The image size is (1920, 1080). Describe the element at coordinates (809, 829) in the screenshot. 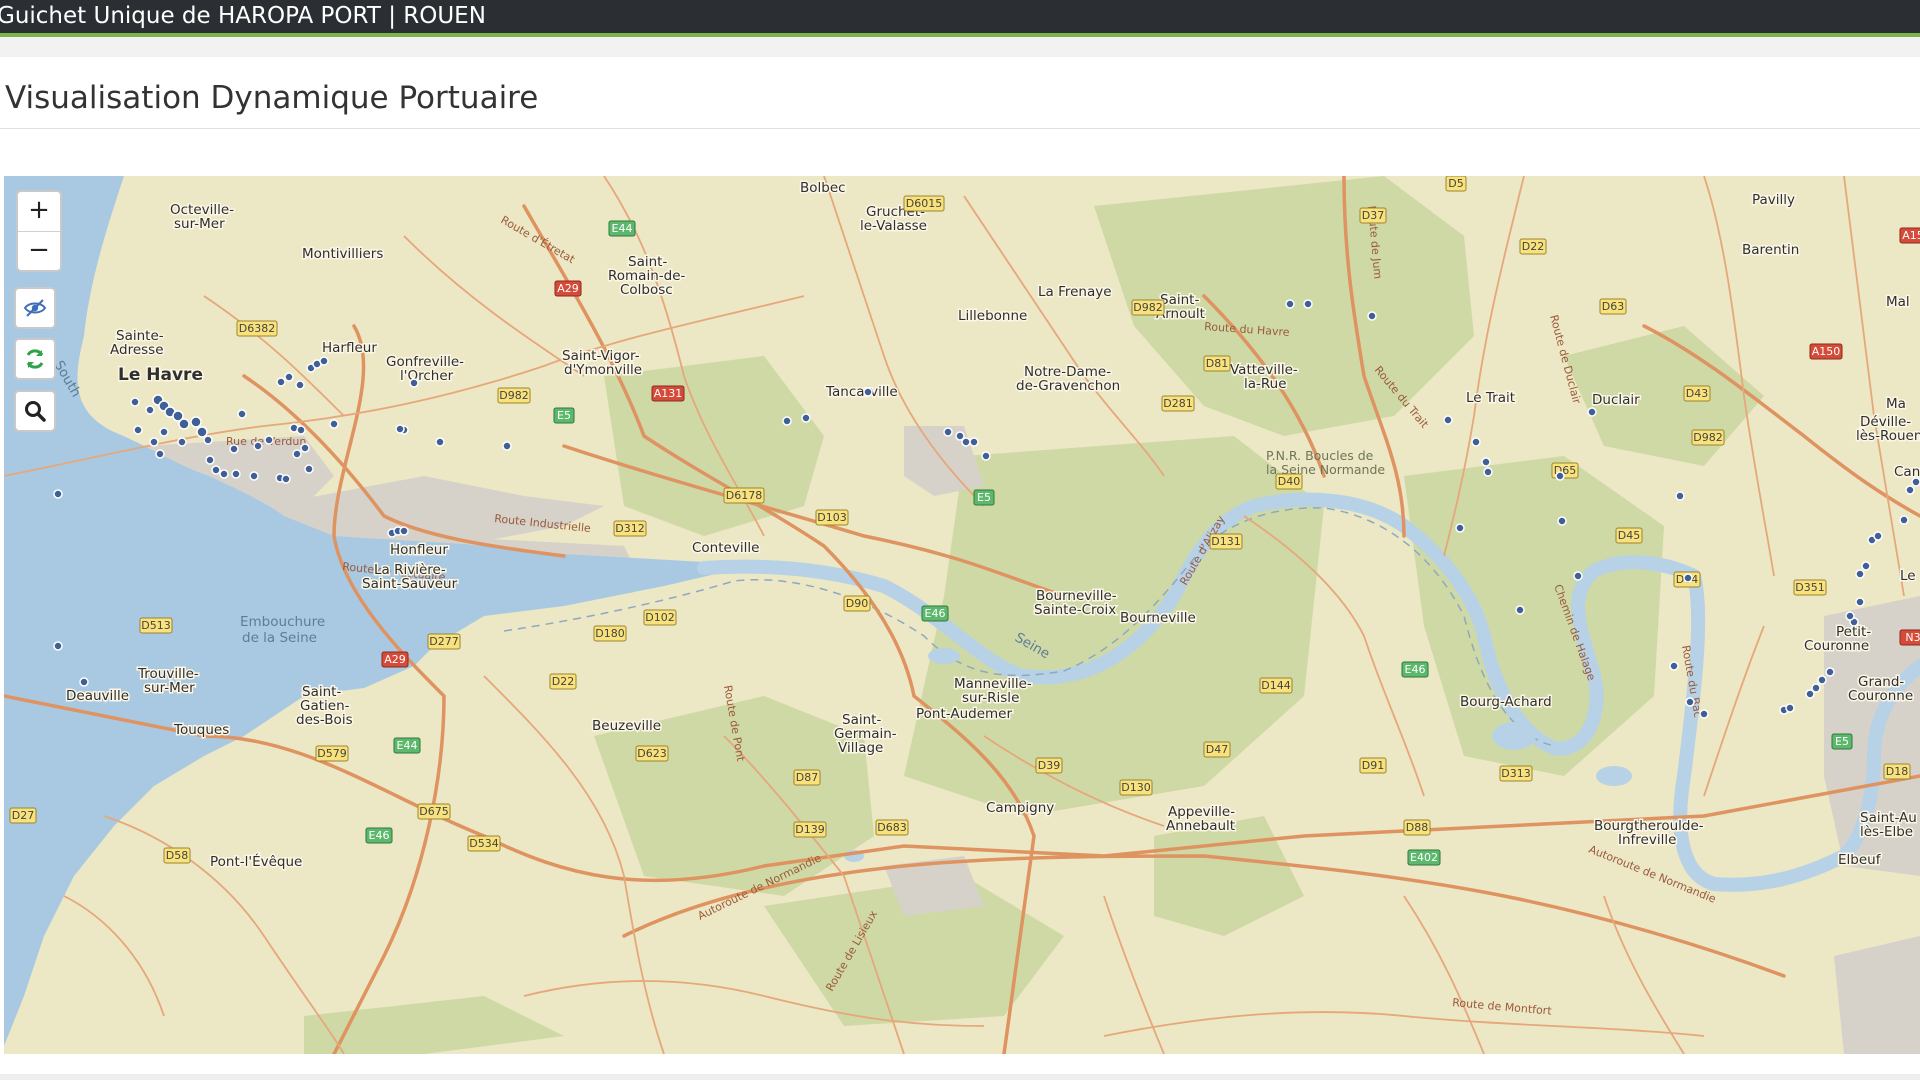

I see `svg-text: D139` at that location.